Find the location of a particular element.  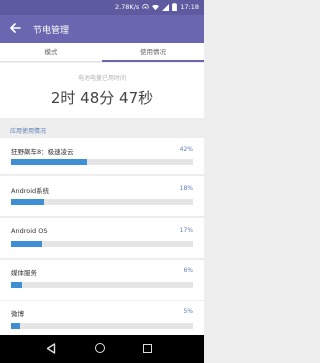

signal-icon is located at coordinates (166, 7).